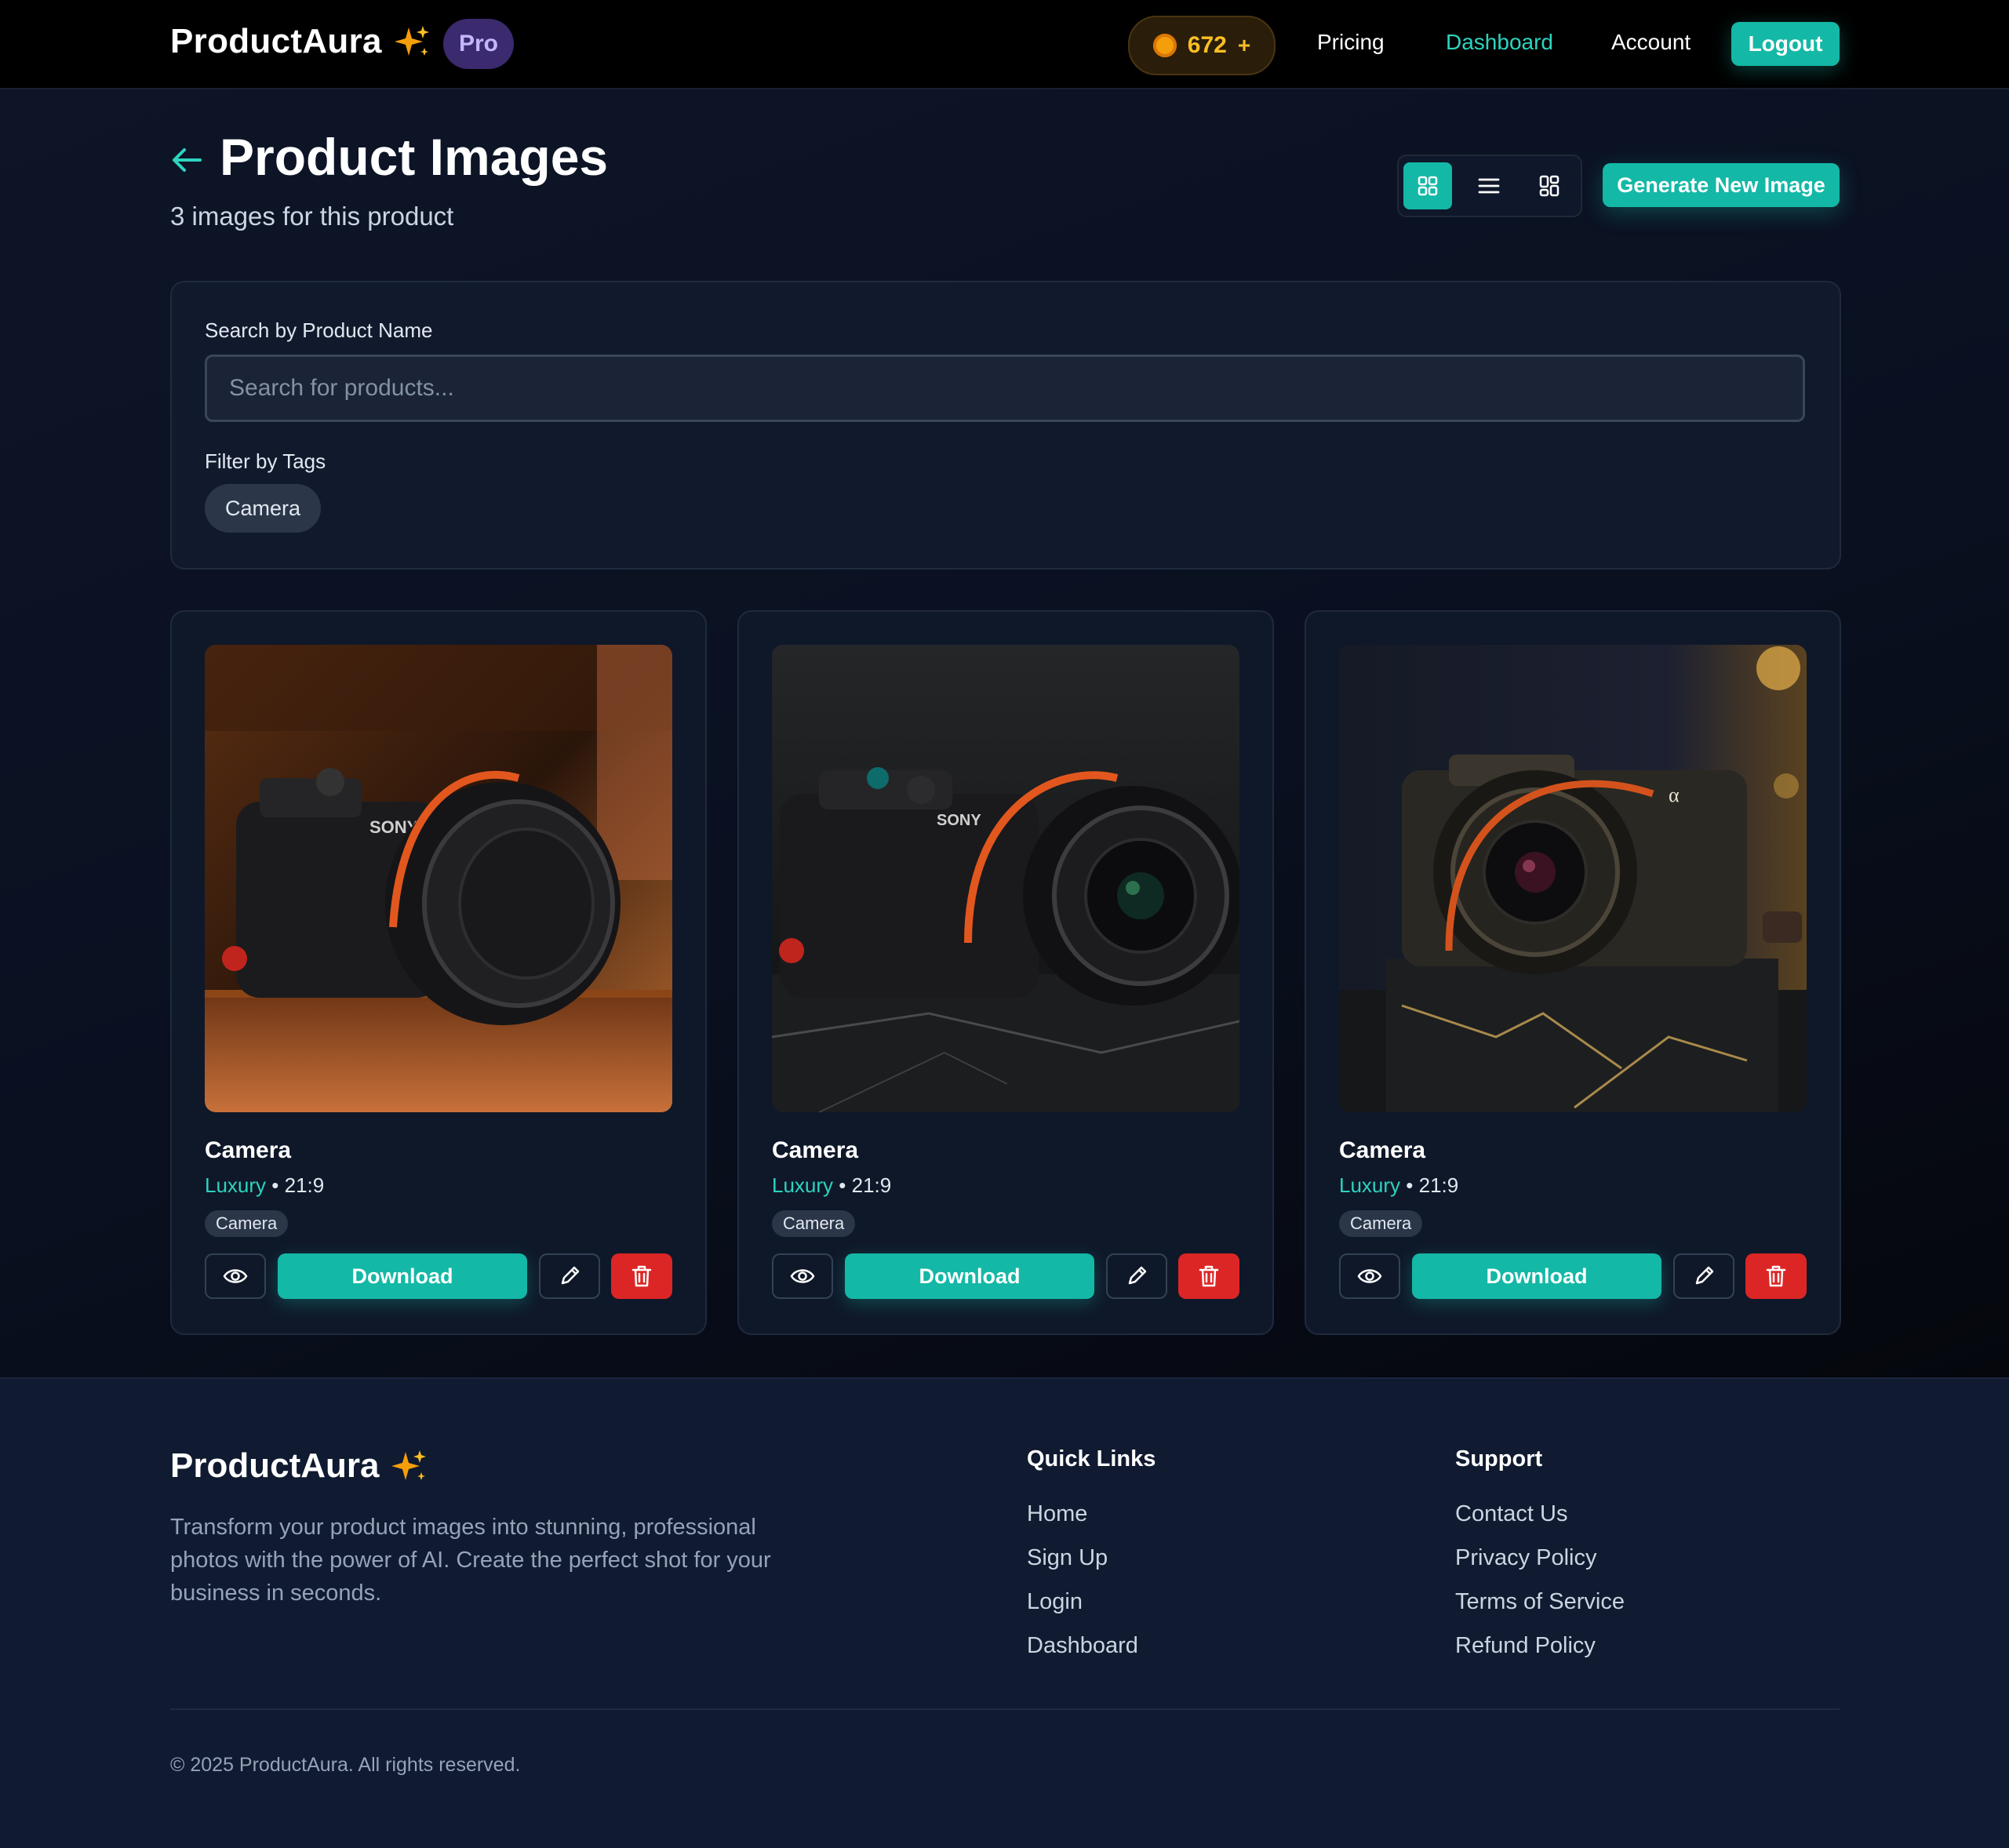 The height and width of the screenshot is (1848, 2009). Describe the element at coordinates (1651, 42) in the screenshot. I see `nav-link-account: Account` at that location.